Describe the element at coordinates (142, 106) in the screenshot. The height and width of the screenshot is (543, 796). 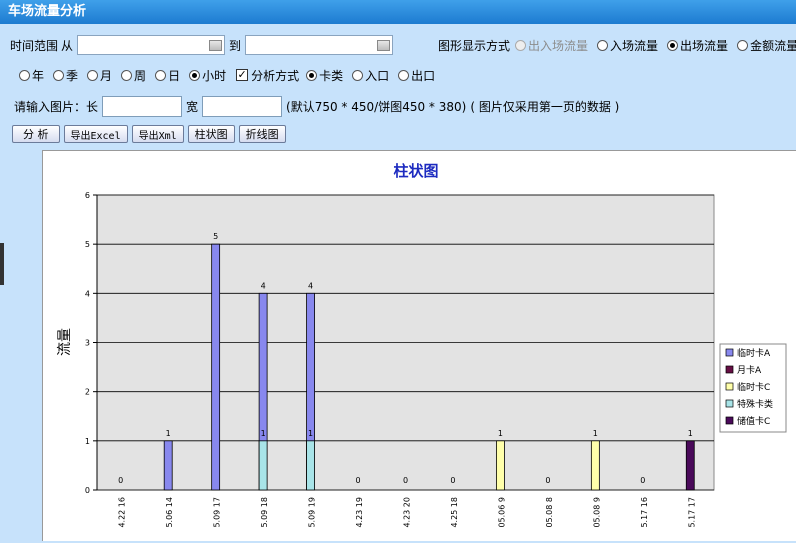
I see `image-length-input` at that location.